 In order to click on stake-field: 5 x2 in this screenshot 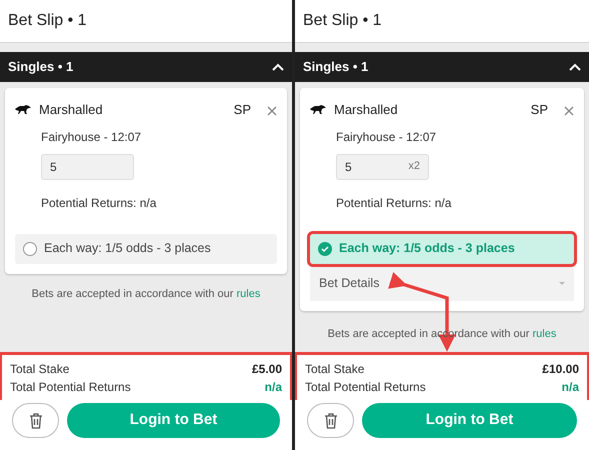, I will do `click(382, 167)`.